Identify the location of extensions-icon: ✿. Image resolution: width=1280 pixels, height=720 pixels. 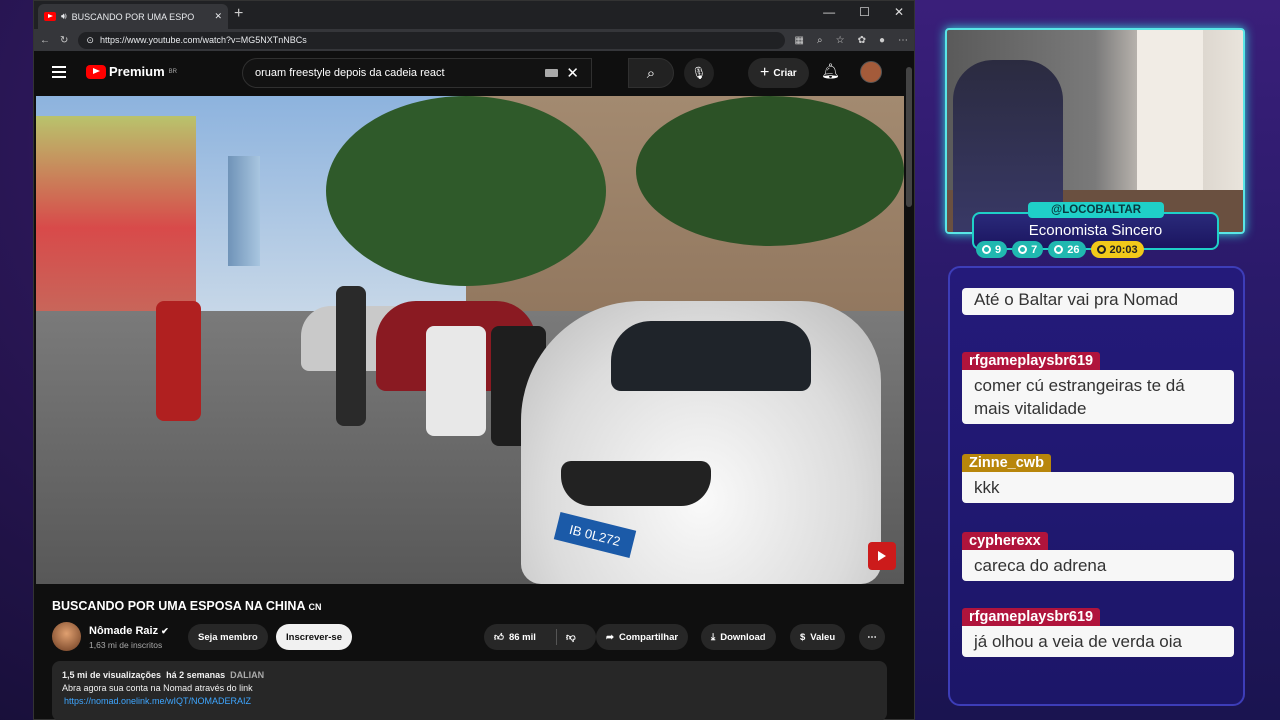
(862, 40).